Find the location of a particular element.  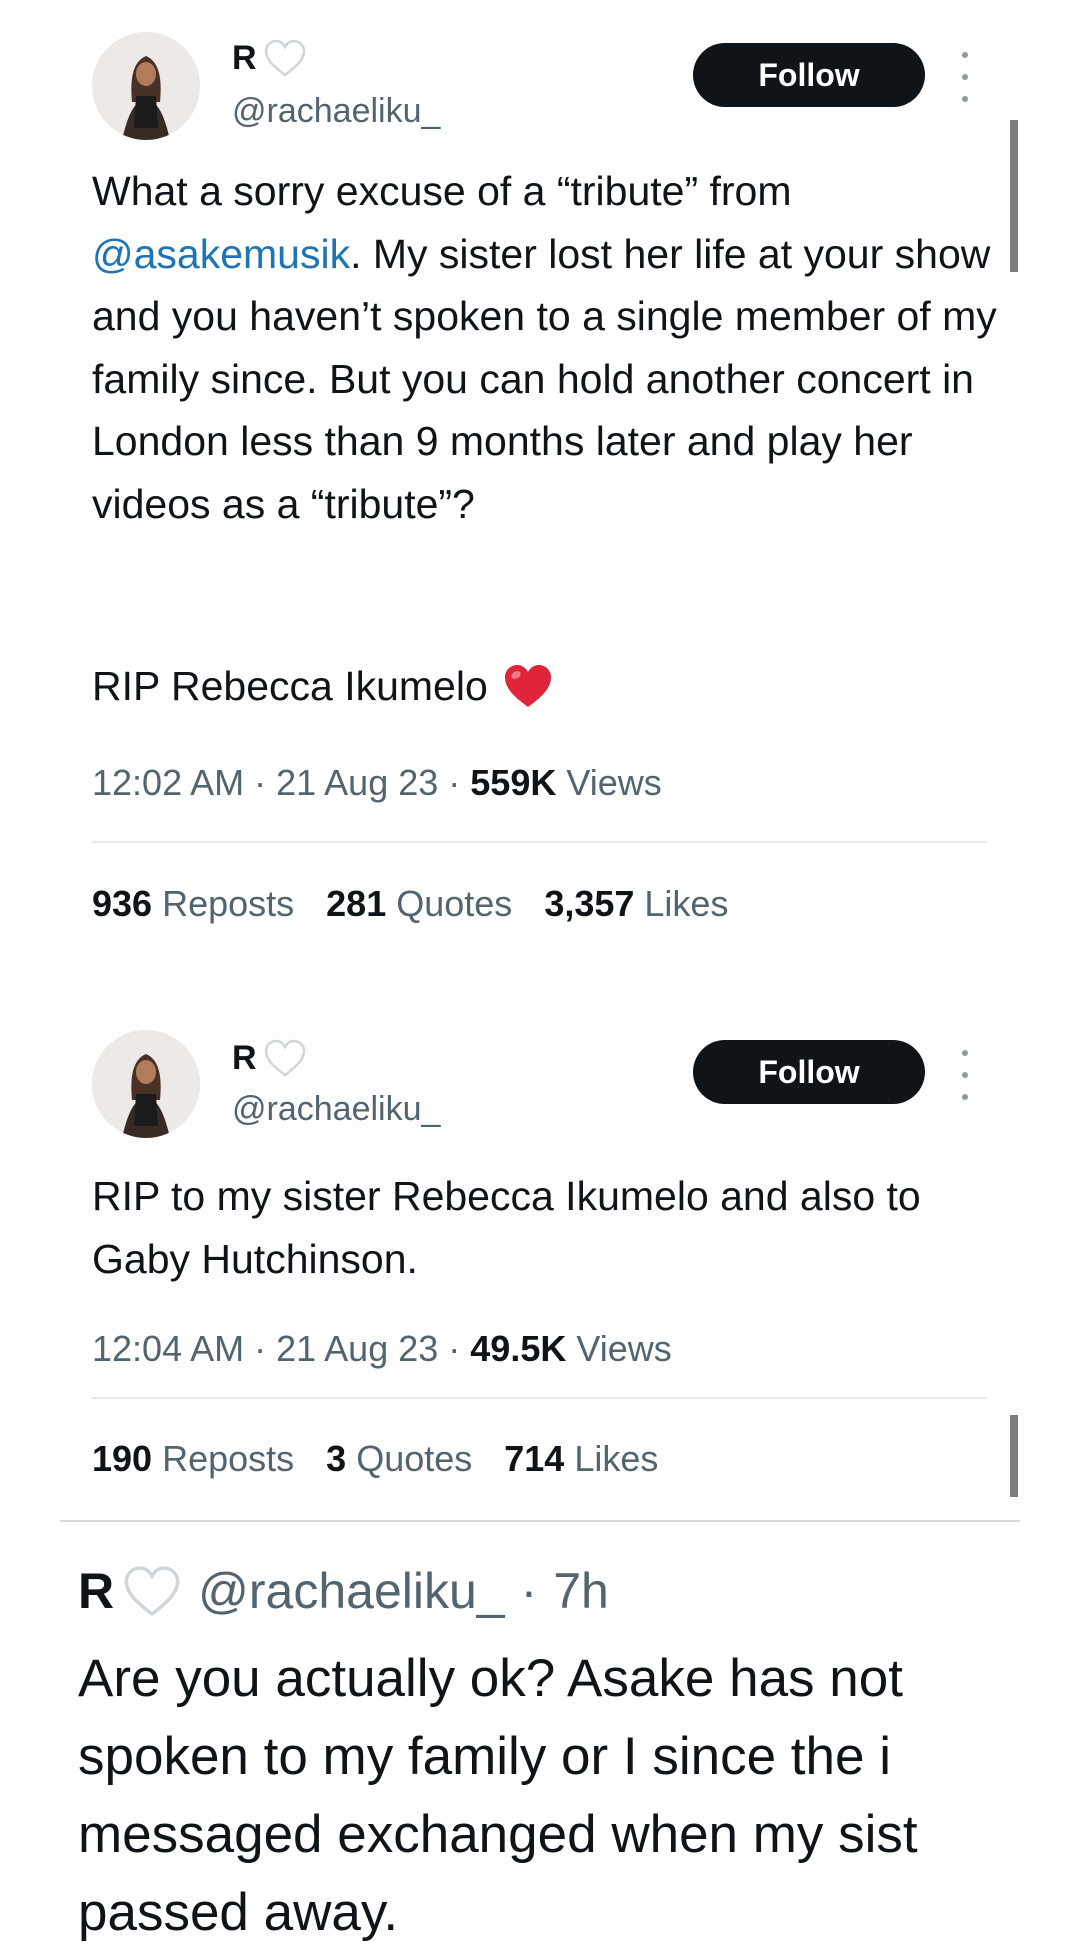

quotes-stat: 3 Quotes is located at coordinates (399, 1459).